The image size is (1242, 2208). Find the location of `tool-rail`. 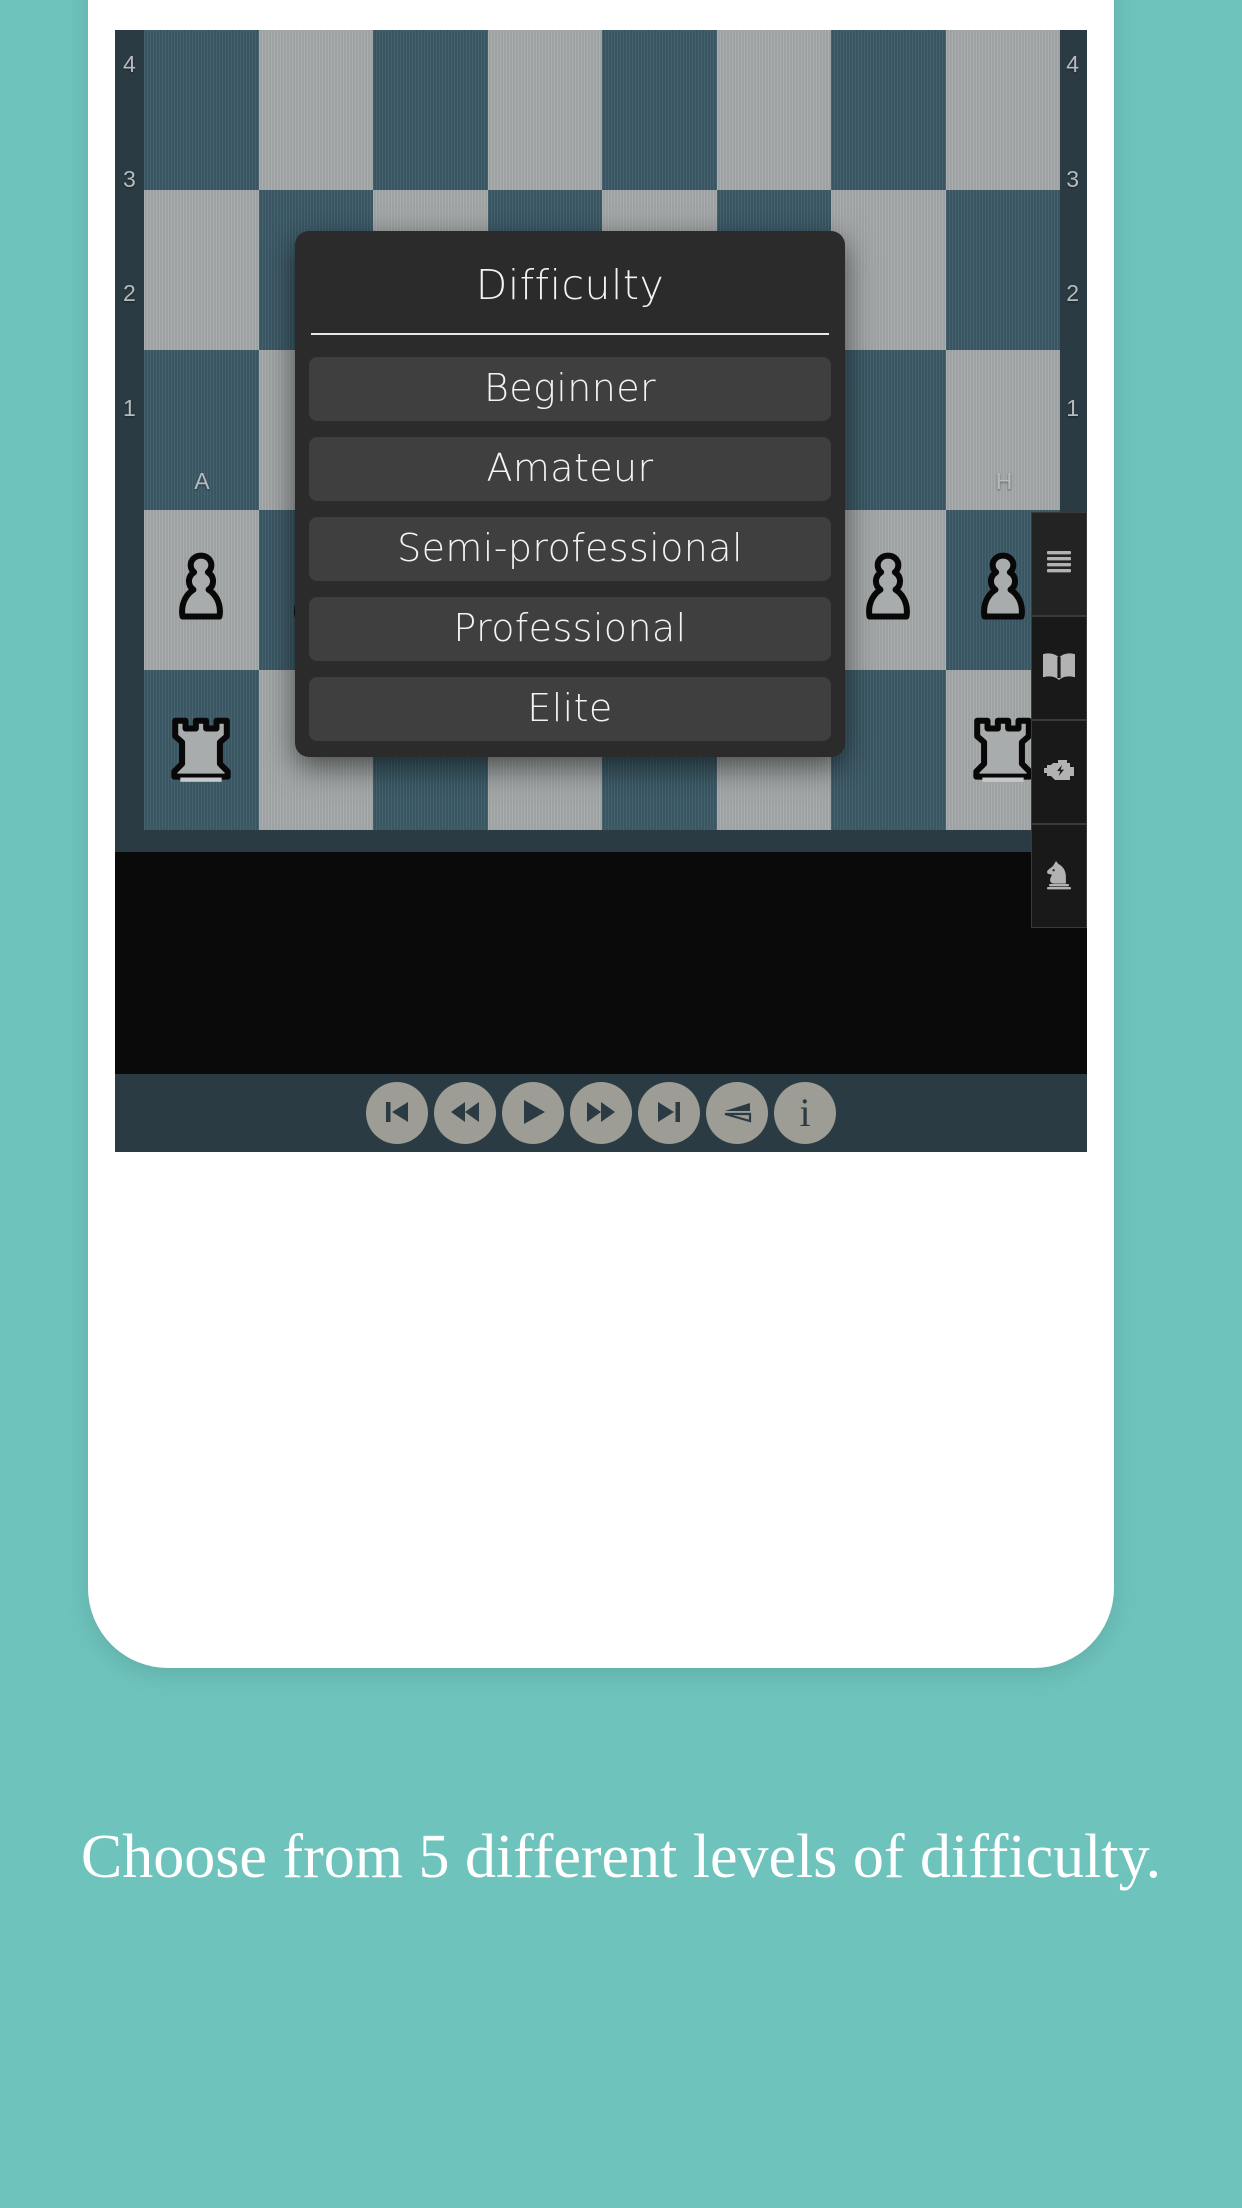

tool-rail is located at coordinates (1059, 720).